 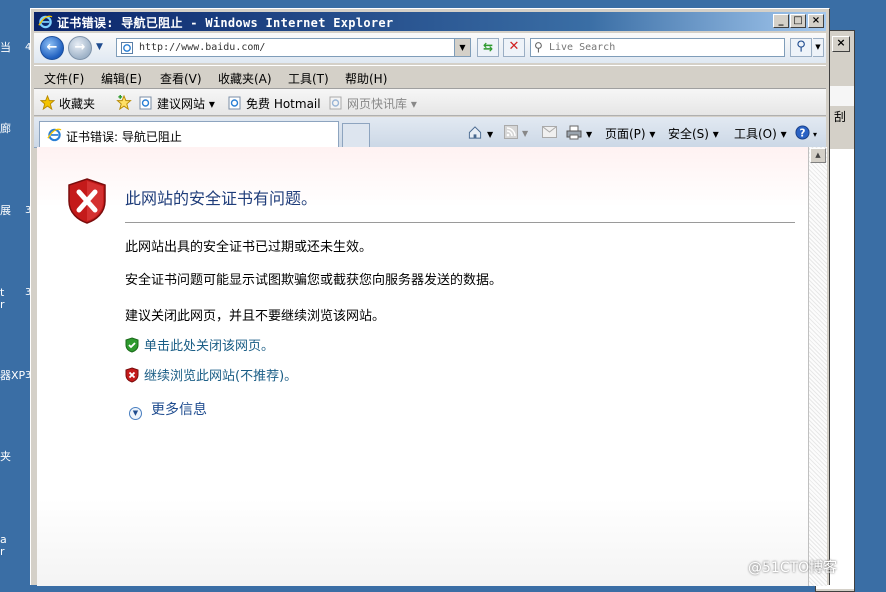 I want to click on paragraph-expired: 此网站出具的安全证书已过期或还未生效。, so click(x=249, y=247).